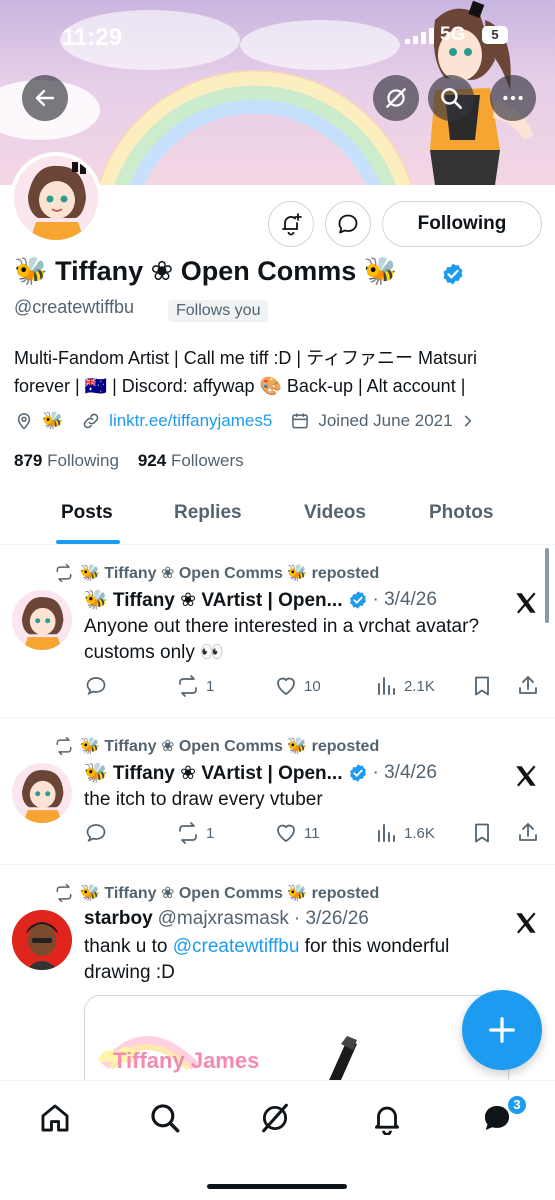  I want to click on home-icon, so click(55, 1118).